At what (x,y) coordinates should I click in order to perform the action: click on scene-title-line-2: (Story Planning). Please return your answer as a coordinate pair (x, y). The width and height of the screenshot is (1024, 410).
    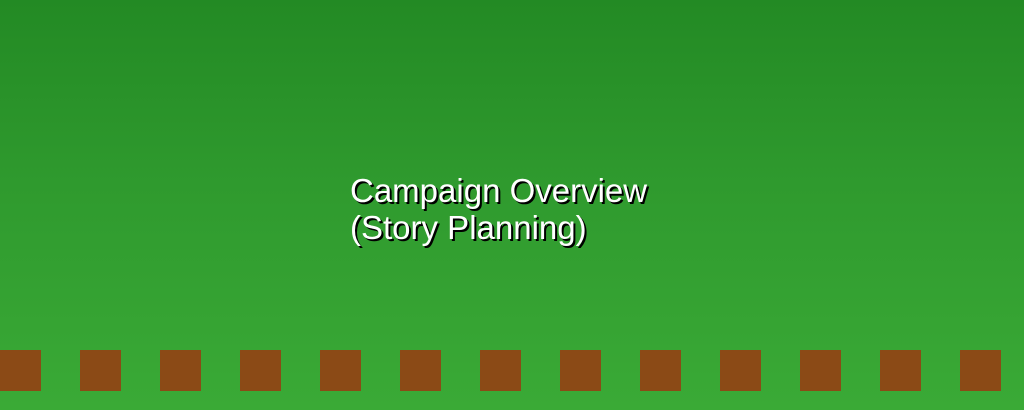
    Looking at the image, I should click on (468, 227).